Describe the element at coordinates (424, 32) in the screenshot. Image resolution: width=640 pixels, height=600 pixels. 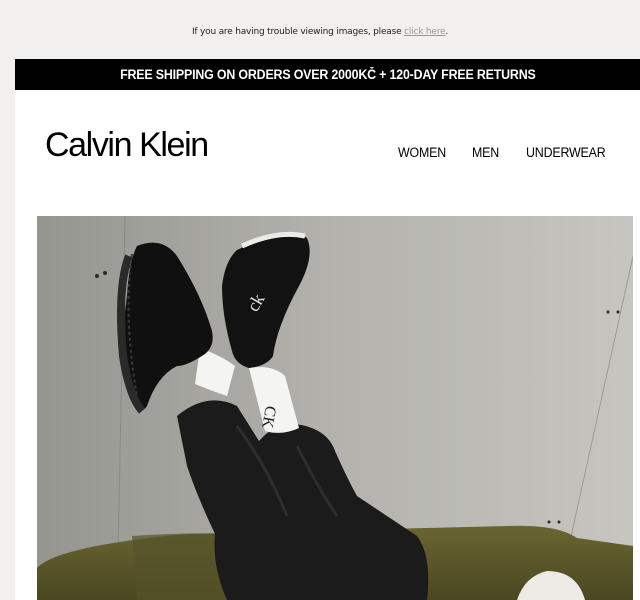
I see `click-here-link: click here` at that location.